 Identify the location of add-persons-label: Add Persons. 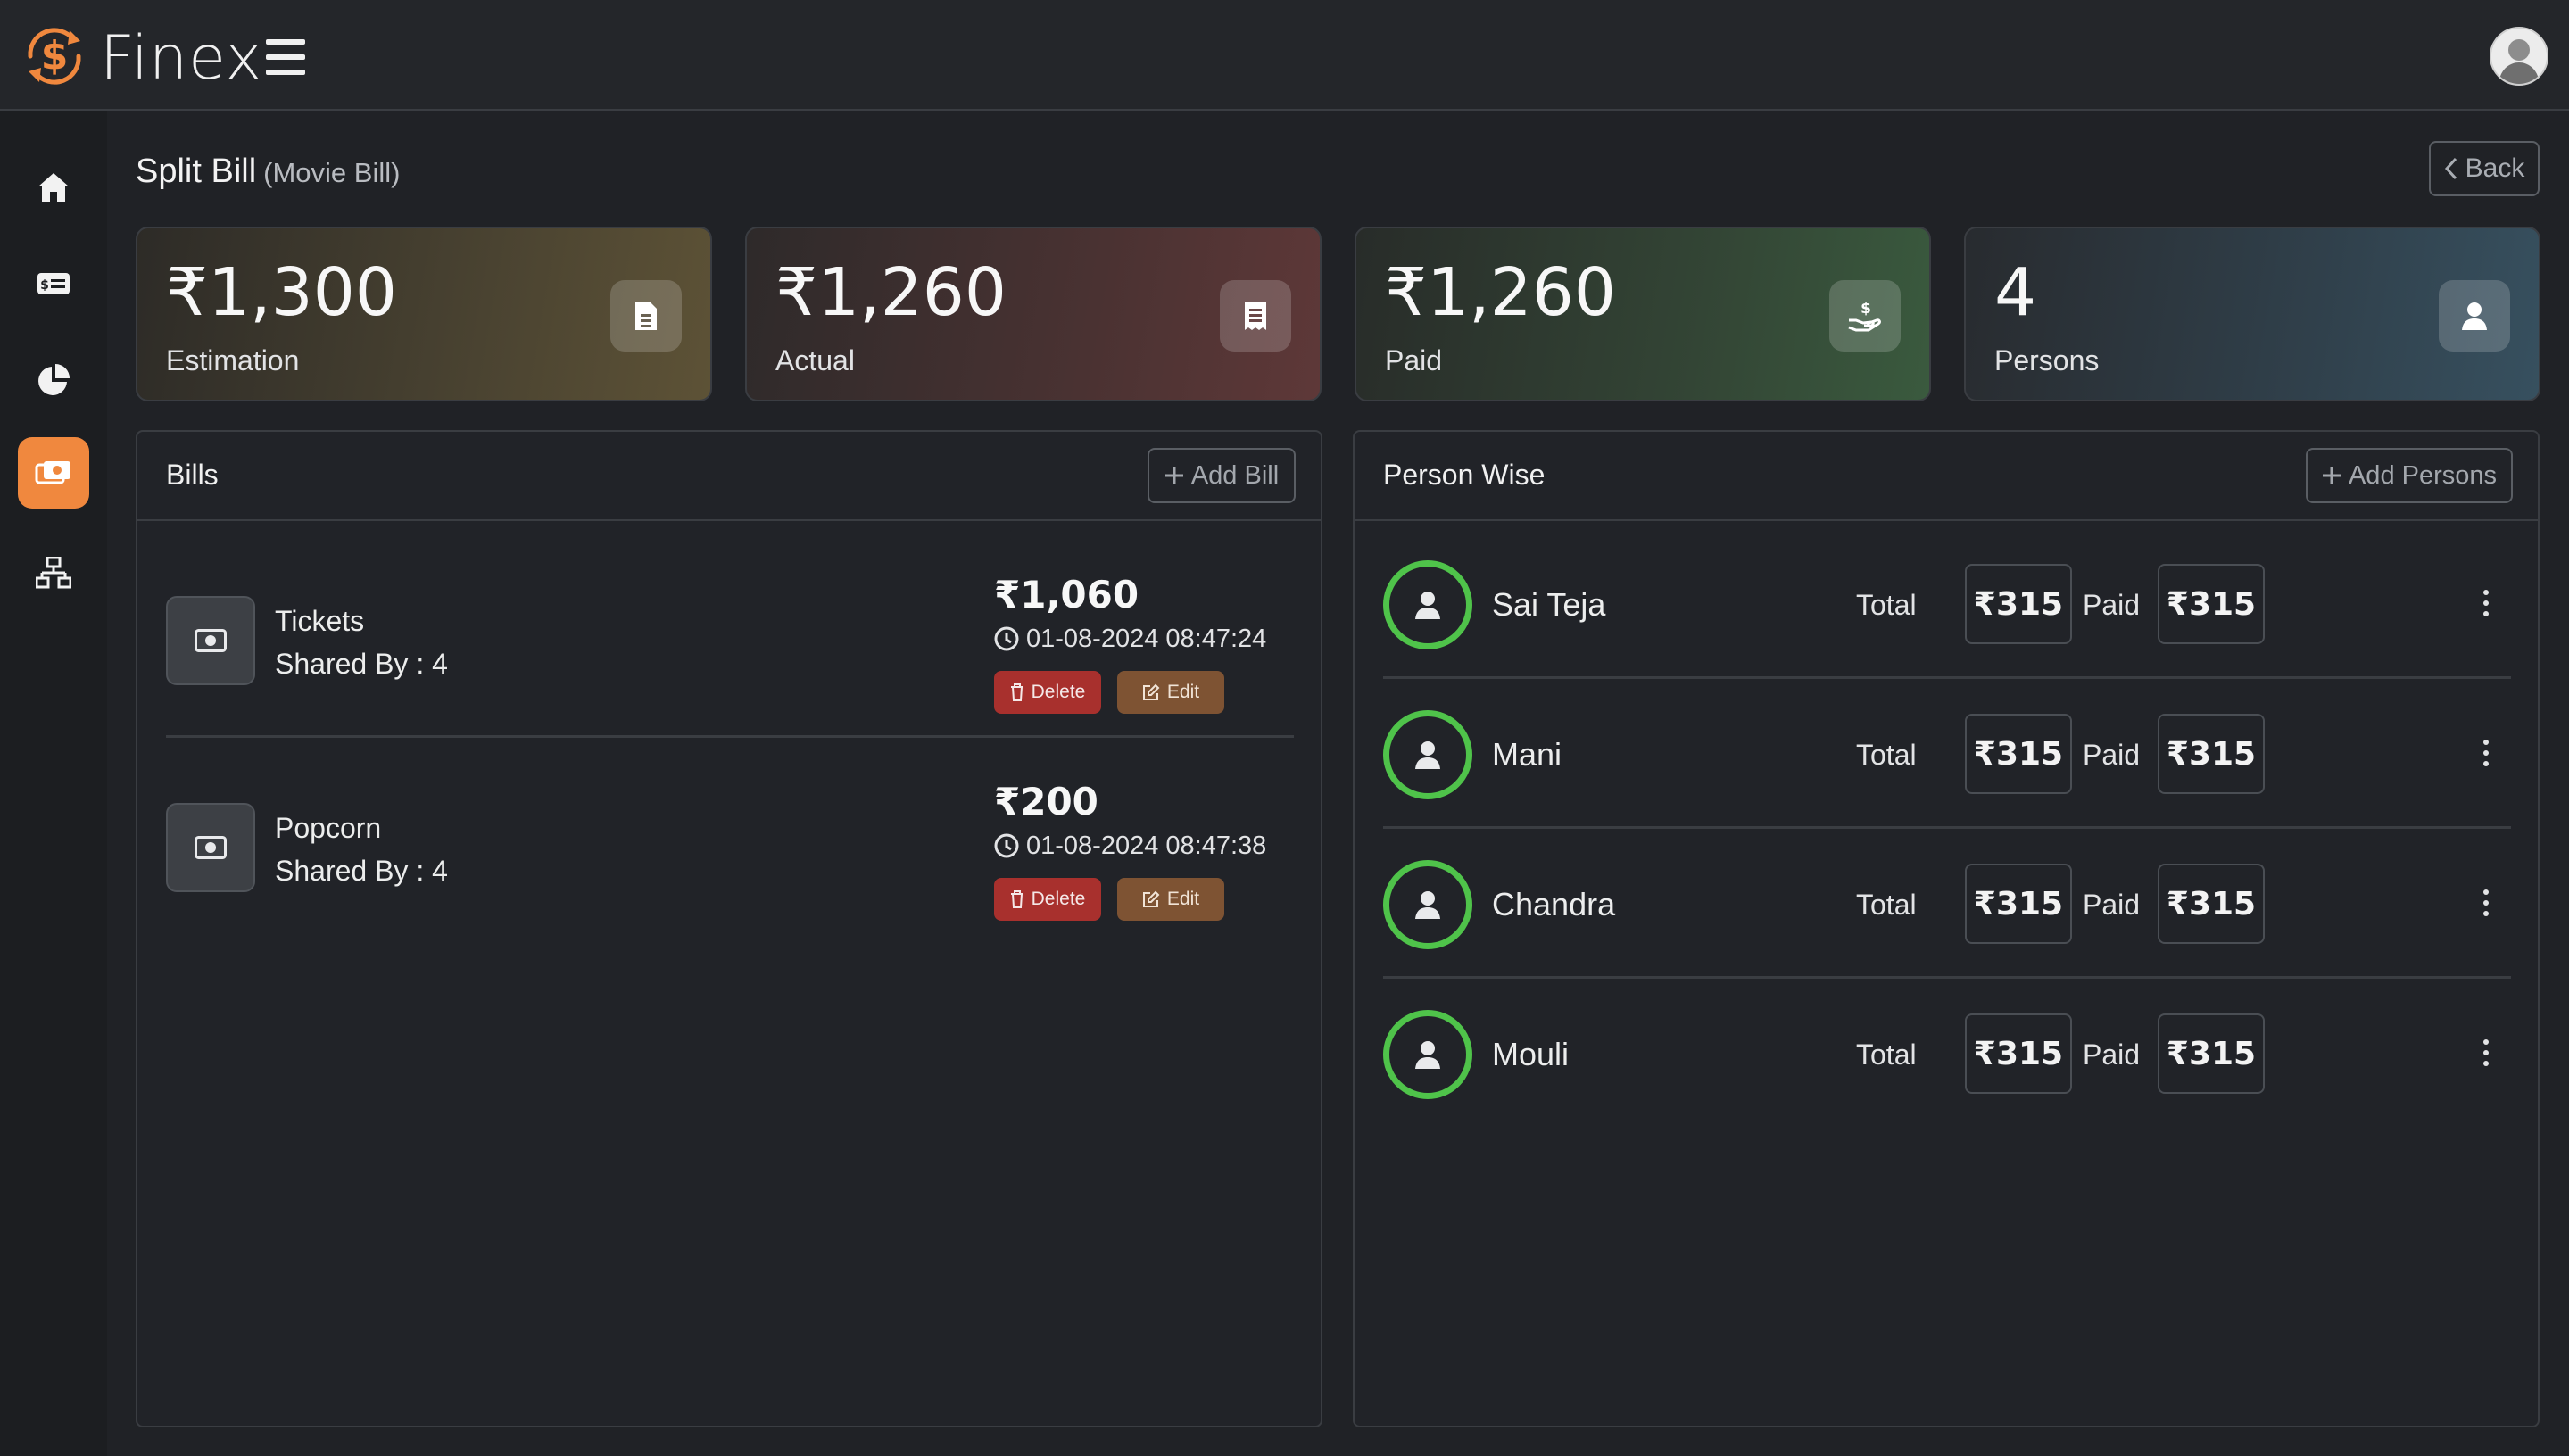
(2423, 475).